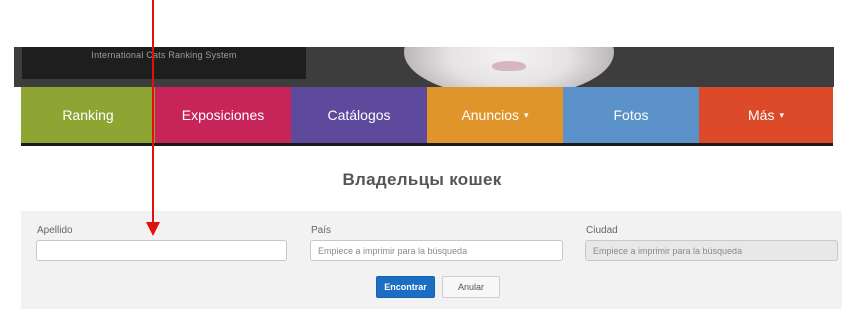 The width and height of the screenshot is (844, 329). I want to click on nav-item-label: Más, so click(761, 115).